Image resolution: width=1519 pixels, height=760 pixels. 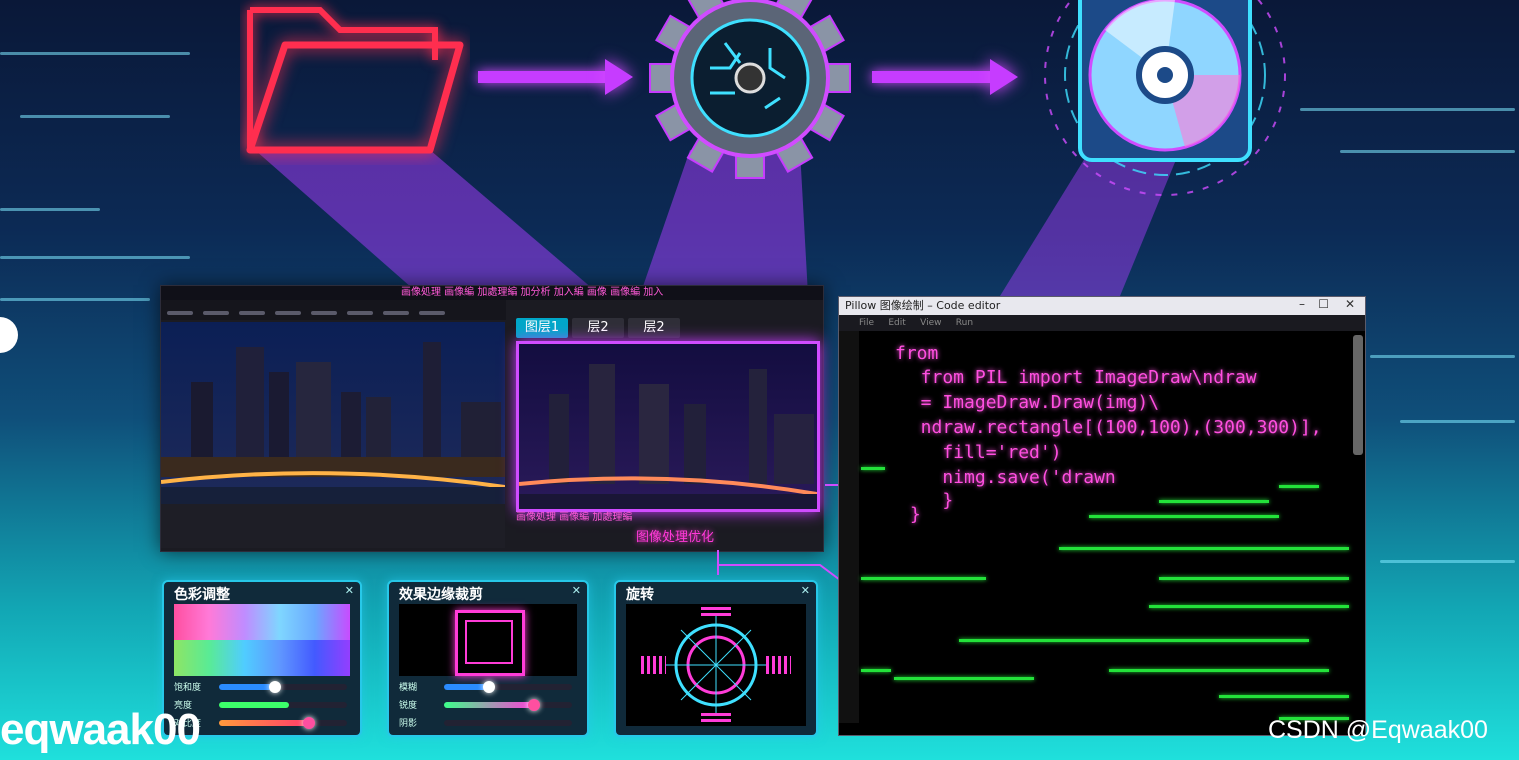 I want to click on minimize-icon: –, so click(x=1302, y=304).